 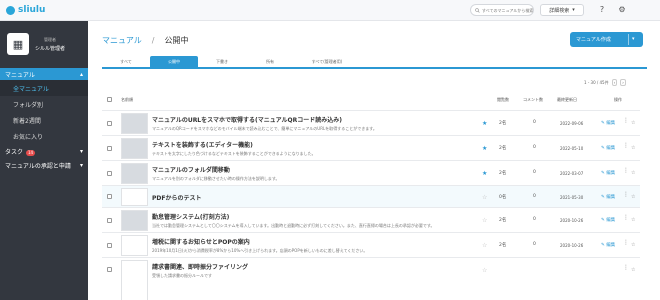 I want to click on sidebar-section-approval: マニュアルの承認と申請 ▾, so click(x=44, y=165).